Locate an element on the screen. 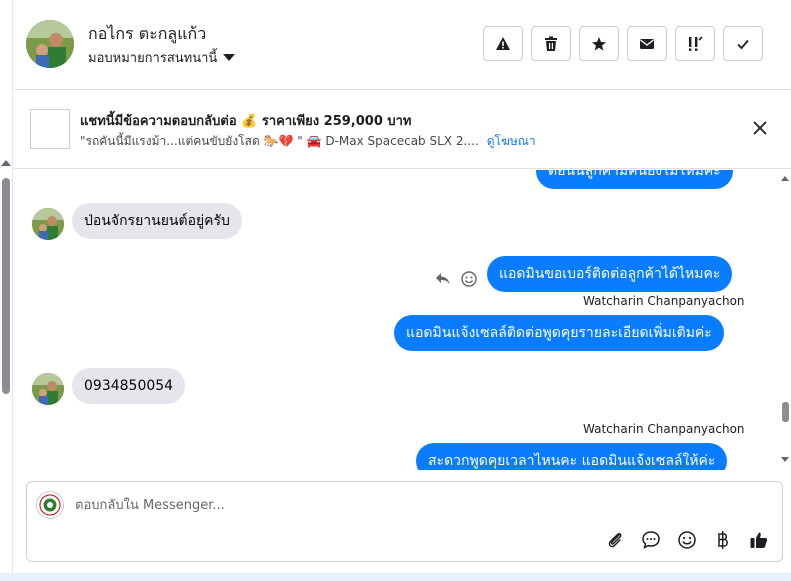 The width and height of the screenshot is (791, 581). star-icon is located at coordinates (599, 43).